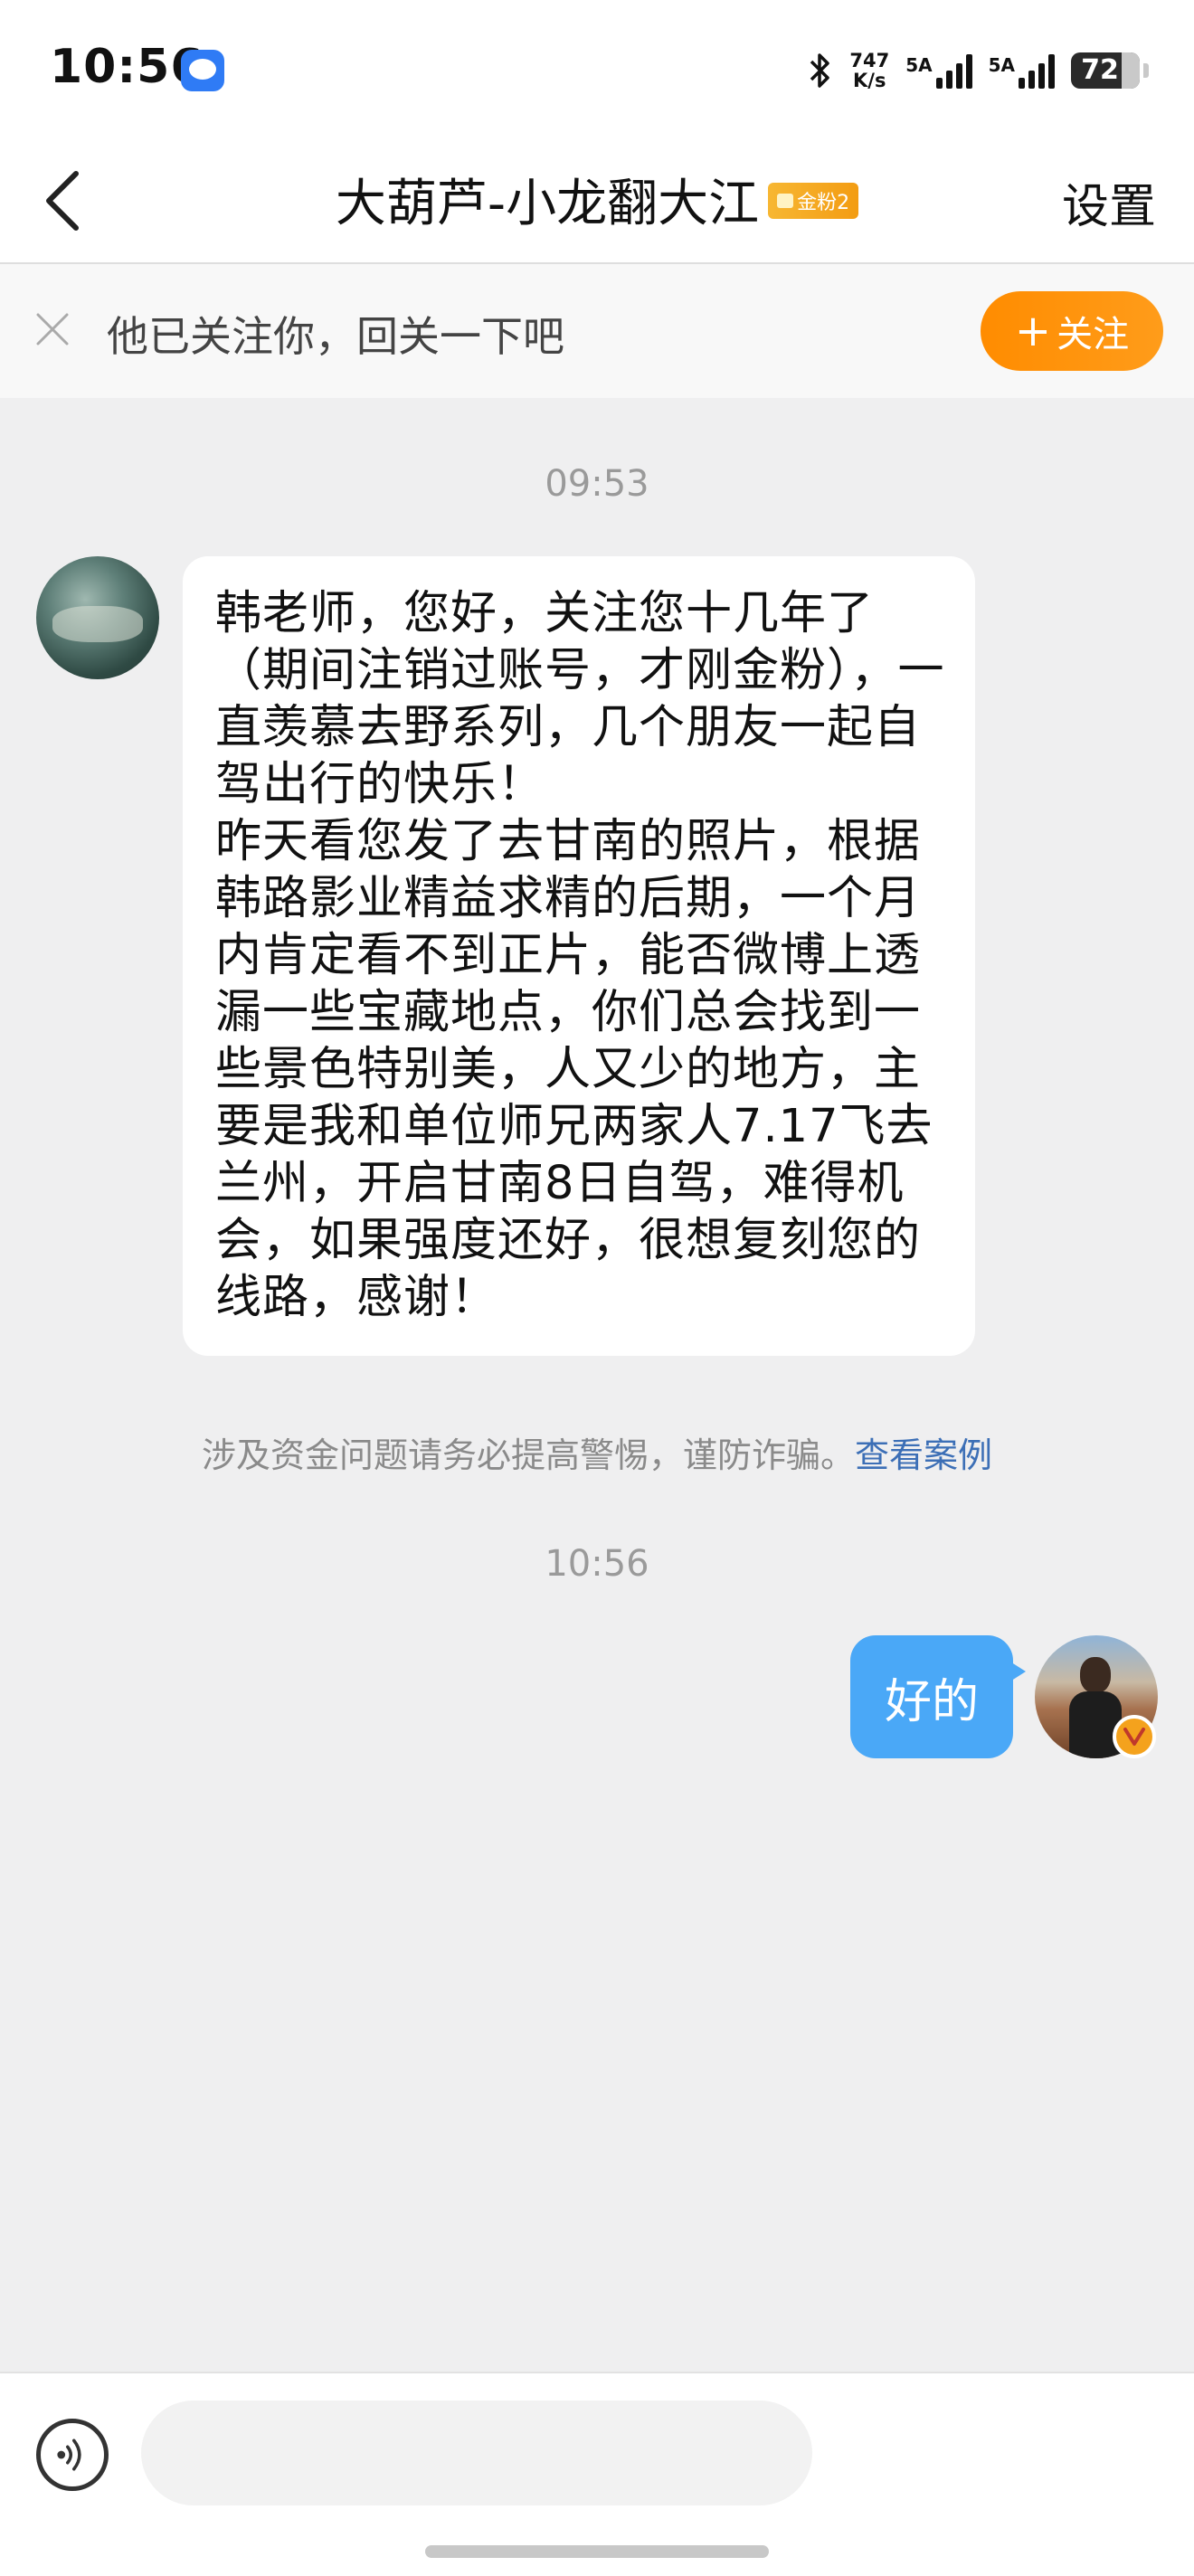  What do you see at coordinates (931, 1701) in the screenshot?
I see `outgoing-message-text: 好的` at bounding box center [931, 1701].